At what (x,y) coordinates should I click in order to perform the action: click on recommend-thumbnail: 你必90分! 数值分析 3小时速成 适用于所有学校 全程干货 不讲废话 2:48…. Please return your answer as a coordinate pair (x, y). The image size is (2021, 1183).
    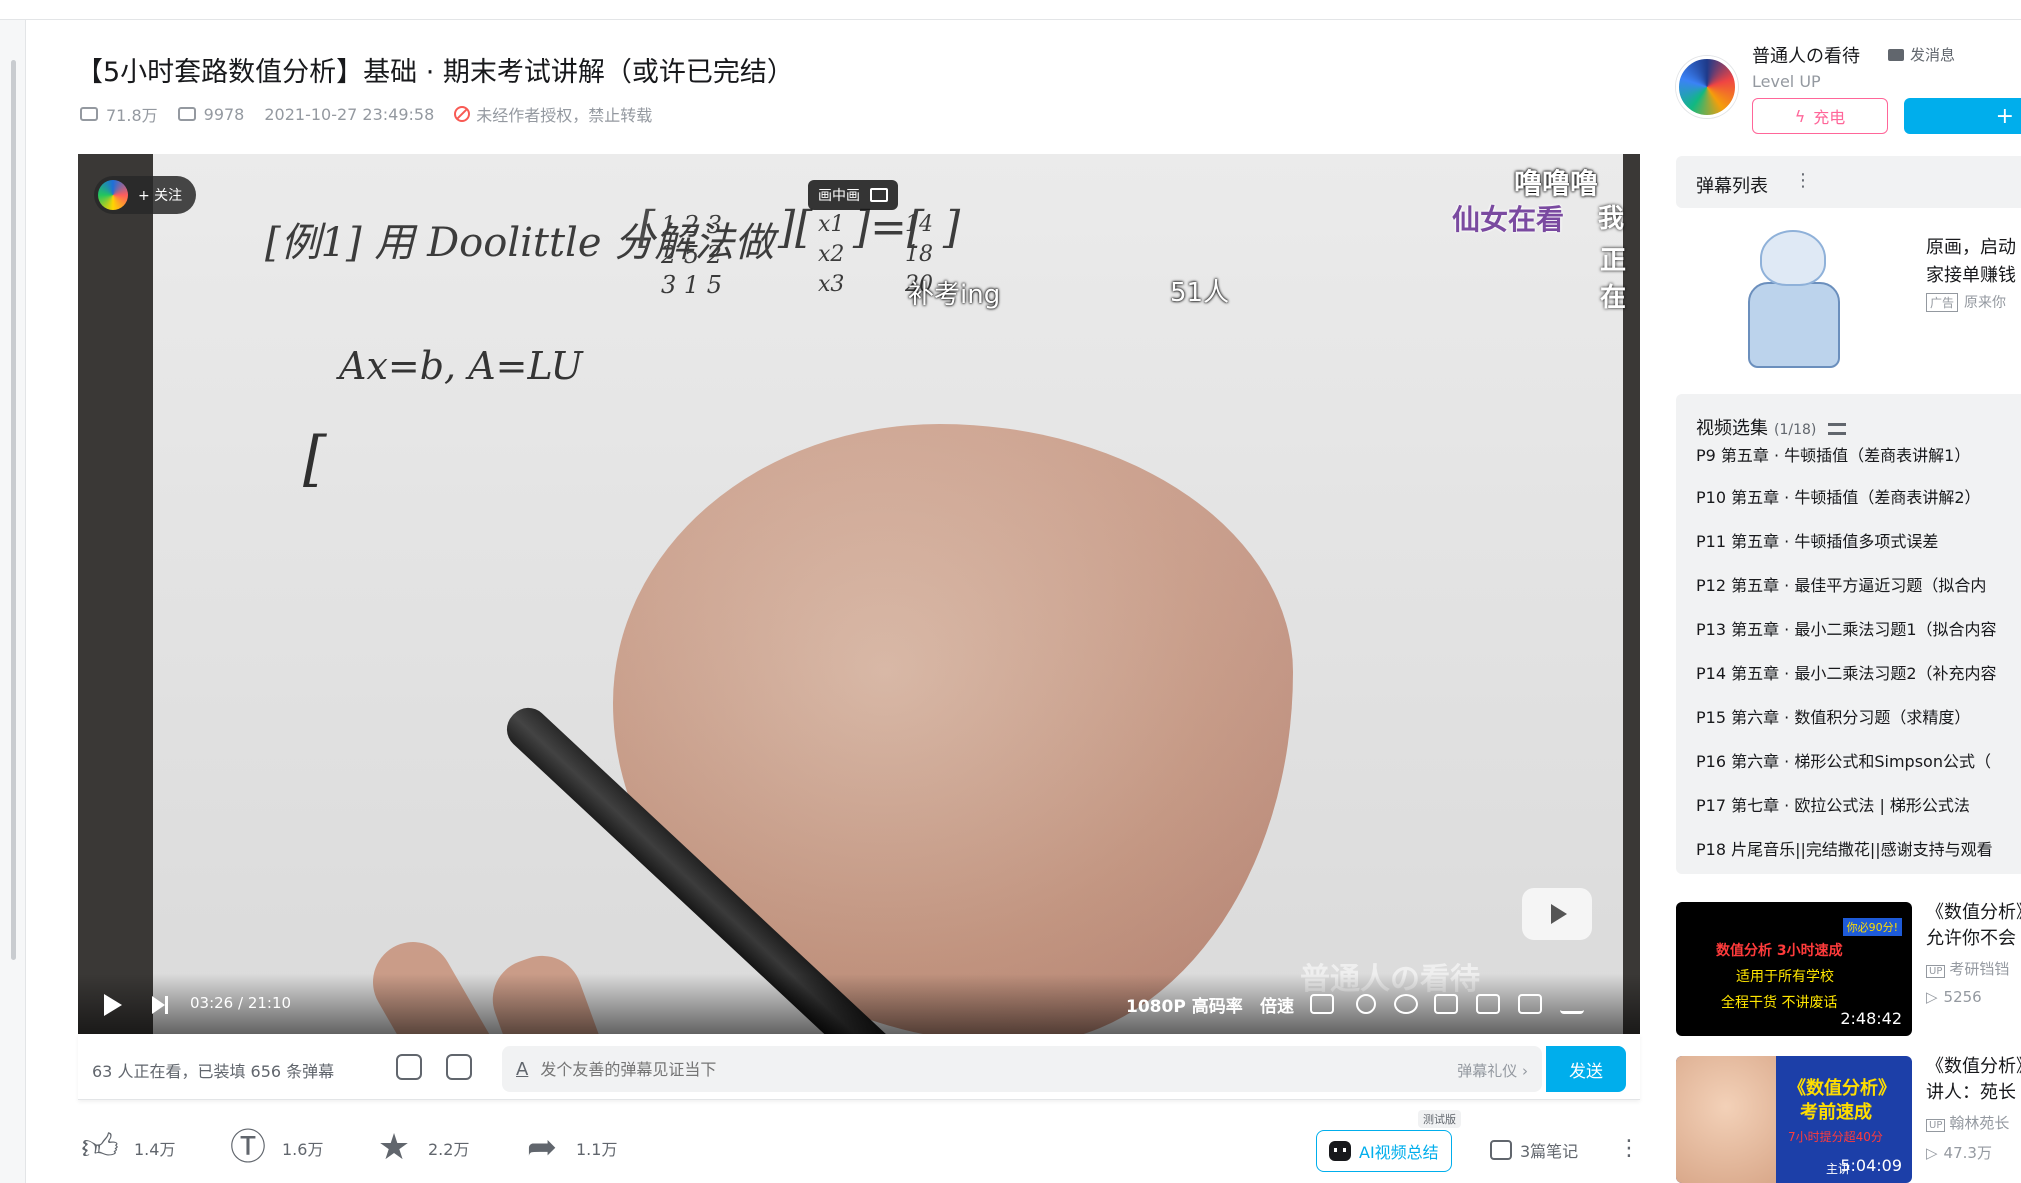
    Looking at the image, I should click on (1794, 969).